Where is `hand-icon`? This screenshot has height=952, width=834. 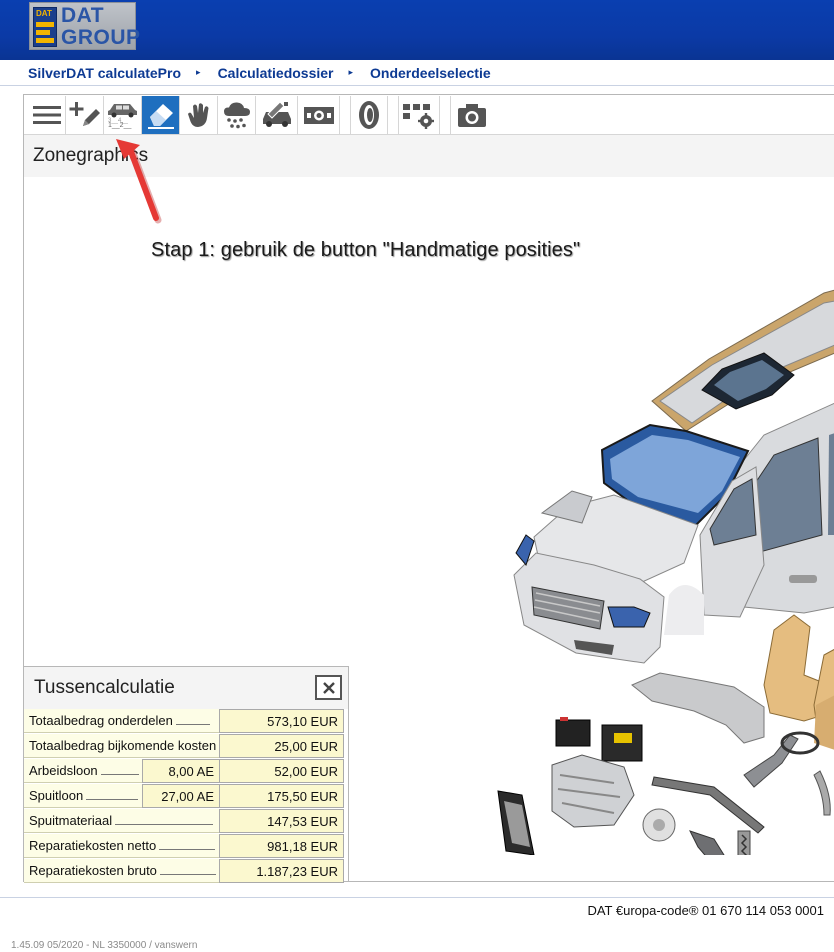 hand-icon is located at coordinates (197, 114).